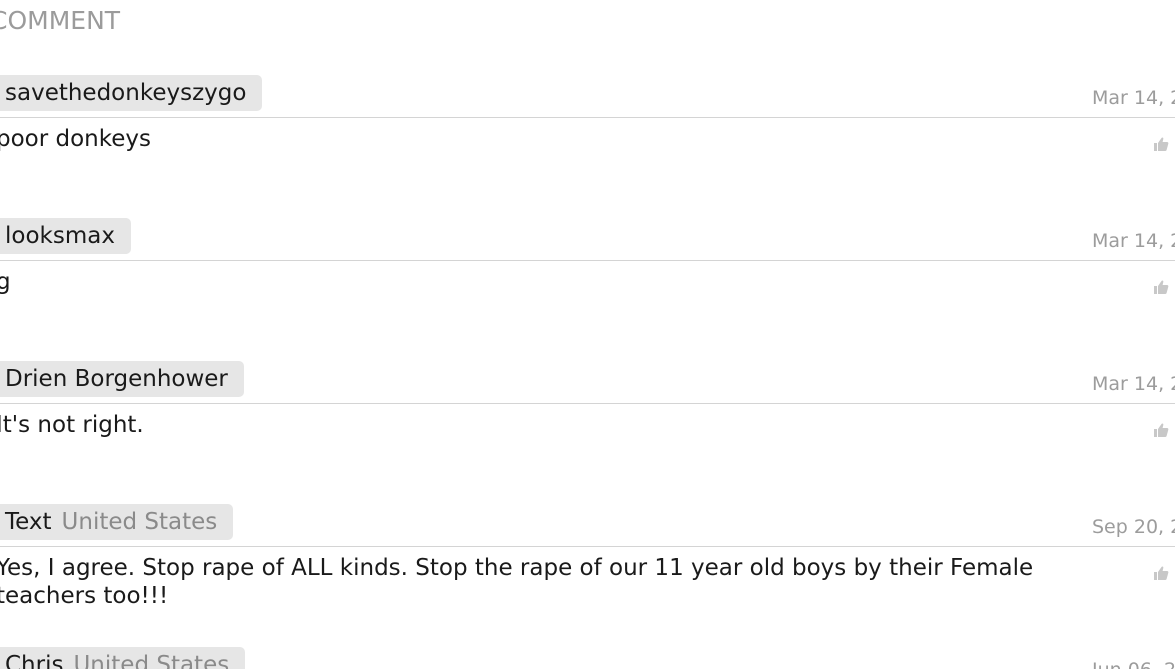  What do you see at coordinates (76, 139) in the screenshot?
I see `comment-text: poor donkeys` at bounding box center [76, 139].